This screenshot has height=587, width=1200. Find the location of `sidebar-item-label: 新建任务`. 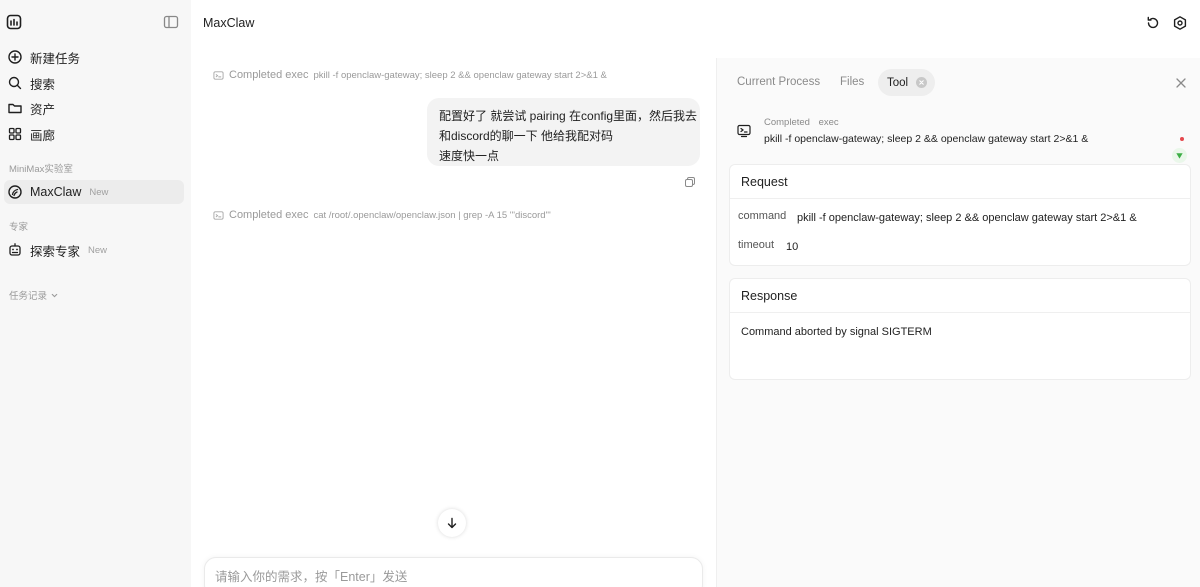

sidebar-item-label: 新建任务 is located at coordinates (55, 58).